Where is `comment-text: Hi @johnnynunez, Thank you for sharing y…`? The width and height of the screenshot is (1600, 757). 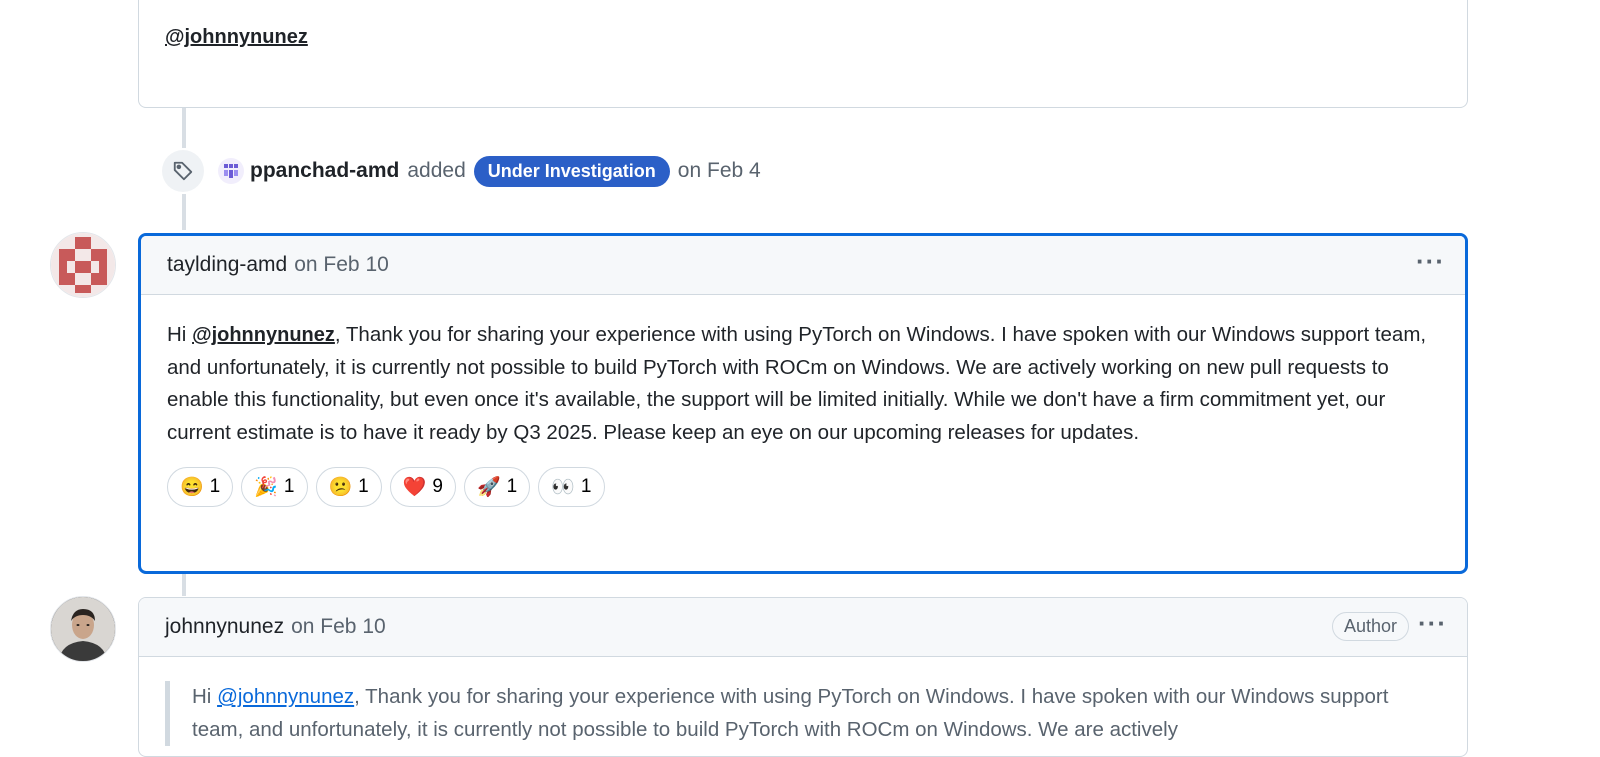
comment-text: Hi @johnnynunez, Thank you for sharing y… is located at coordinates (797, 383).